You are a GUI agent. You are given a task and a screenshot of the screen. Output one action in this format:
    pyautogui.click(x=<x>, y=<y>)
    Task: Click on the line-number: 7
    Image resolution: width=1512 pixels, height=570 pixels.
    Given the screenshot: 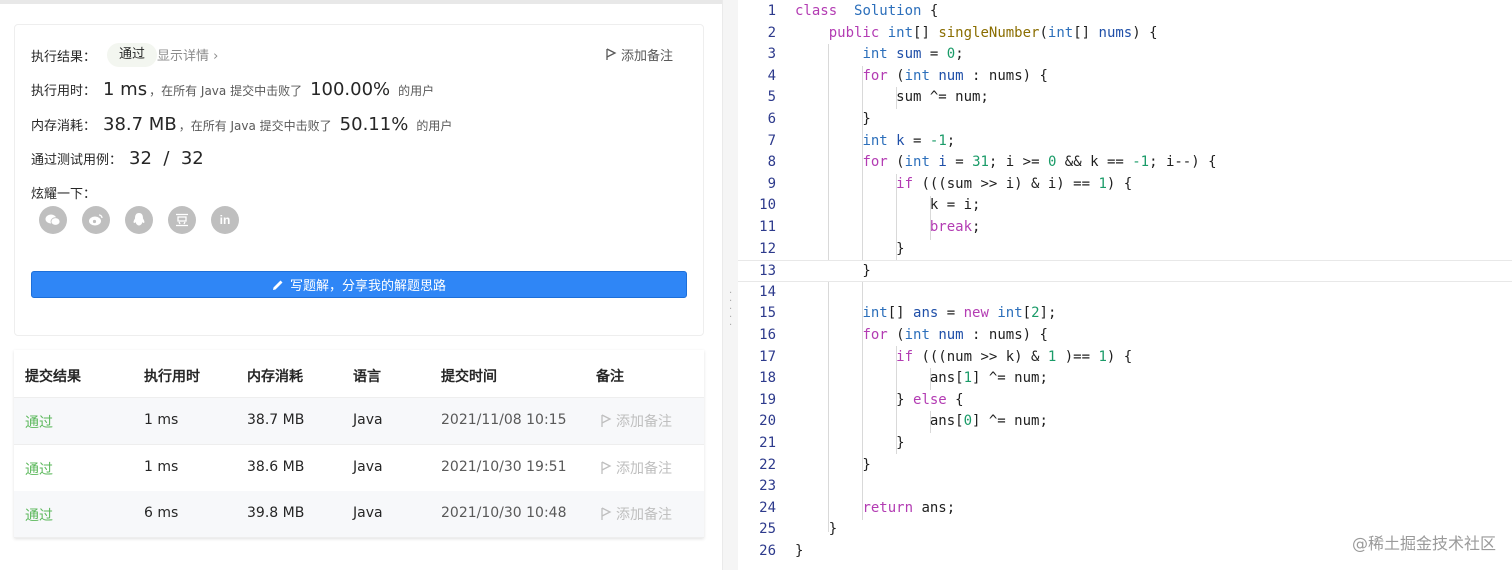 What is the action you would take?
    pyautogui.click(x=771, y=140)
    